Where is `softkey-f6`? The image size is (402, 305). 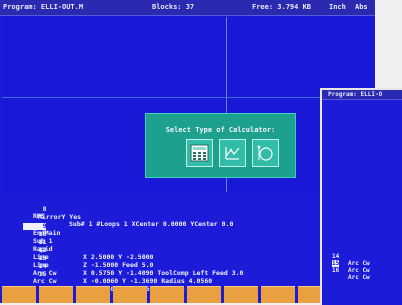
softkey-f6 is located at coordinates (204, 294).